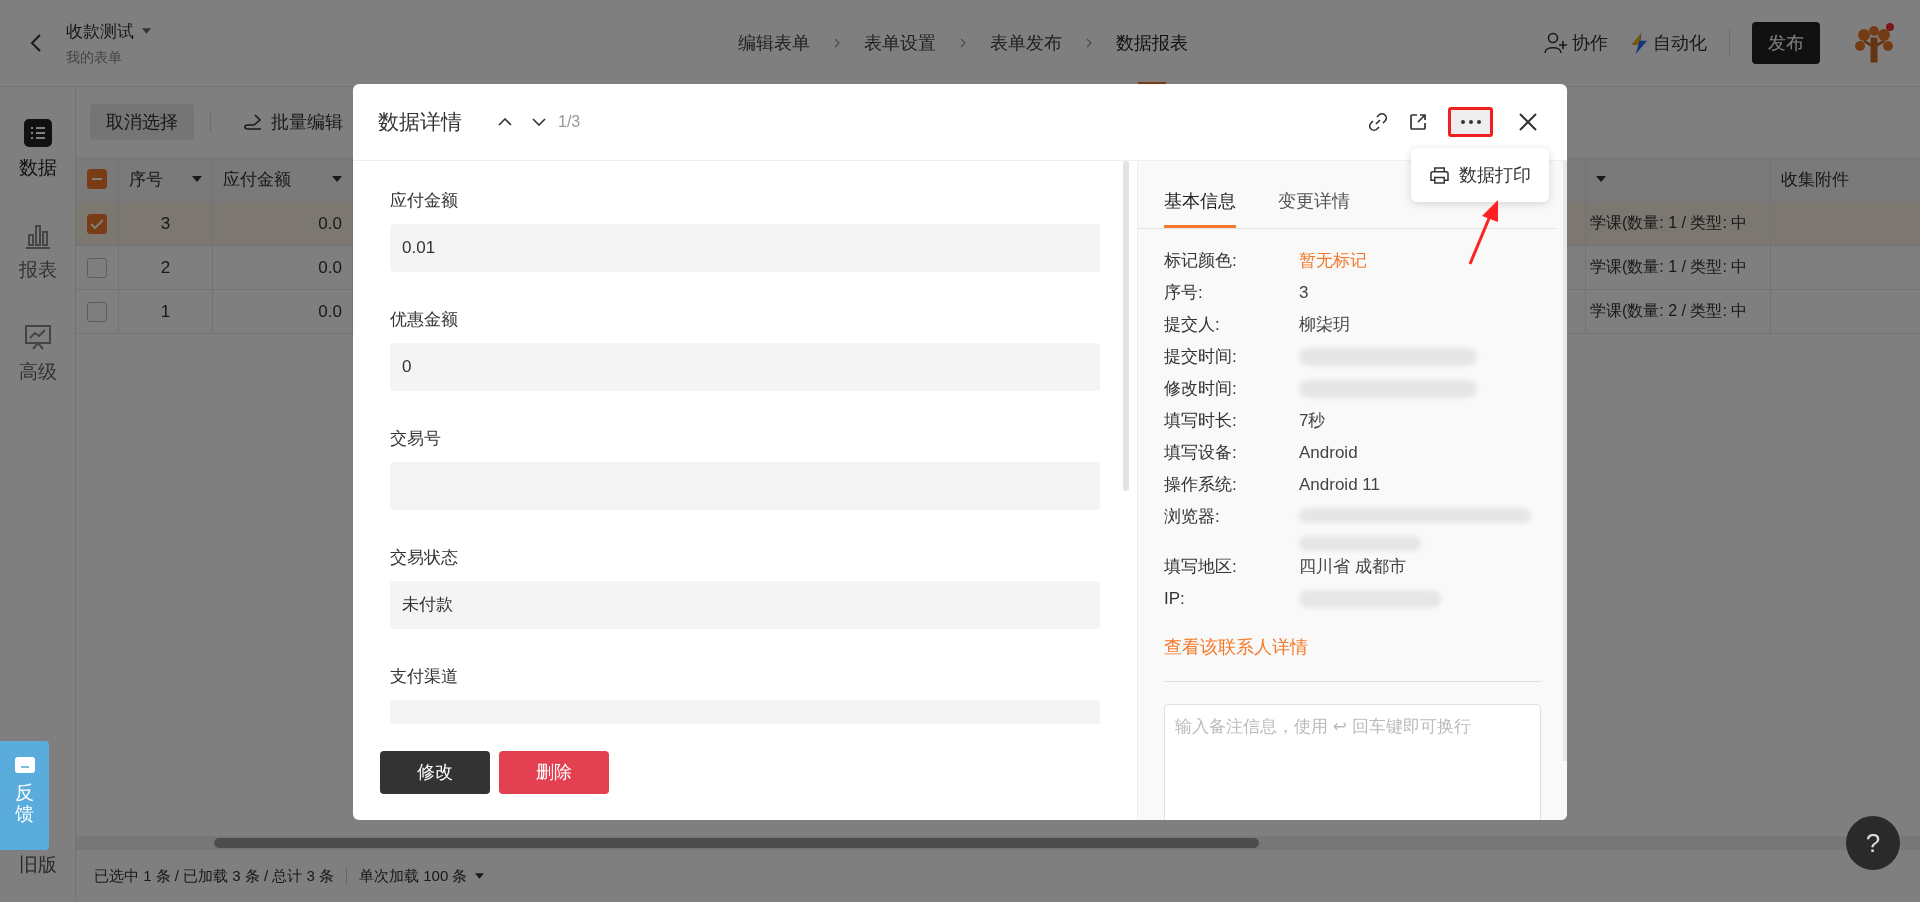 This screenshot has height=902, width=1920. Describe the element at coordinates (1026, 43) in the screenshot. I see `step-tab: 表单发布` at that location.